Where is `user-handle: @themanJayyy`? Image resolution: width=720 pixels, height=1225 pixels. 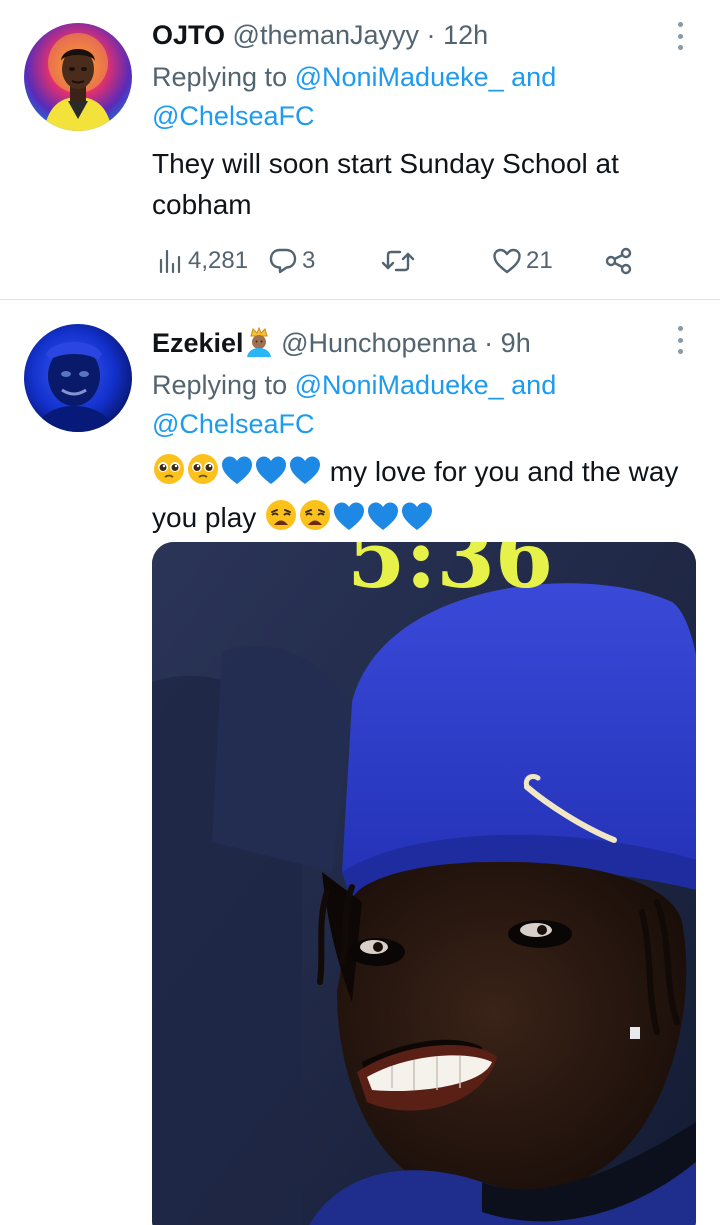 user-handle: @themanJayyy is located at coordinates (326, 35).